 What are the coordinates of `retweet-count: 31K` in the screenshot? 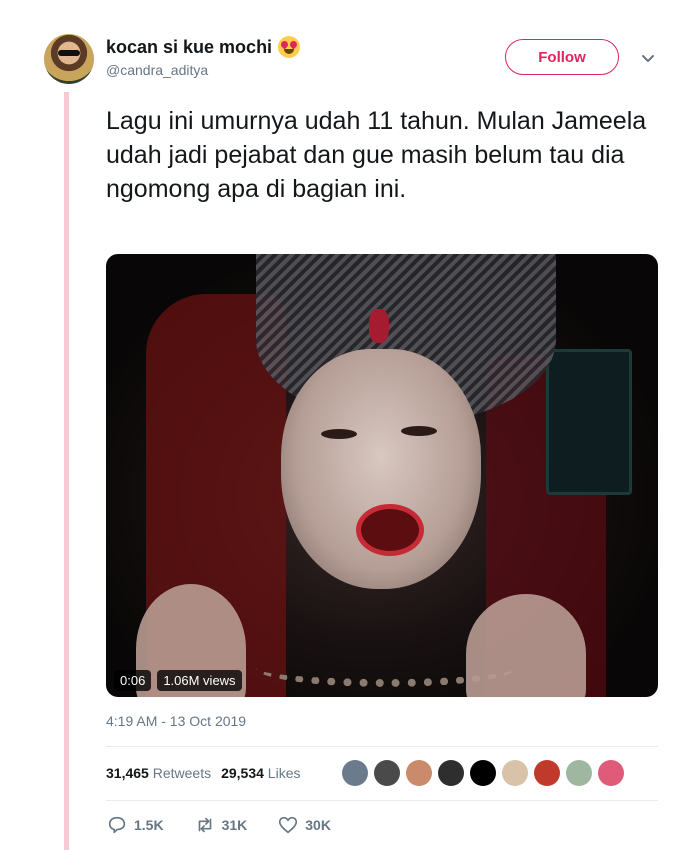 It's located at (234, 825).